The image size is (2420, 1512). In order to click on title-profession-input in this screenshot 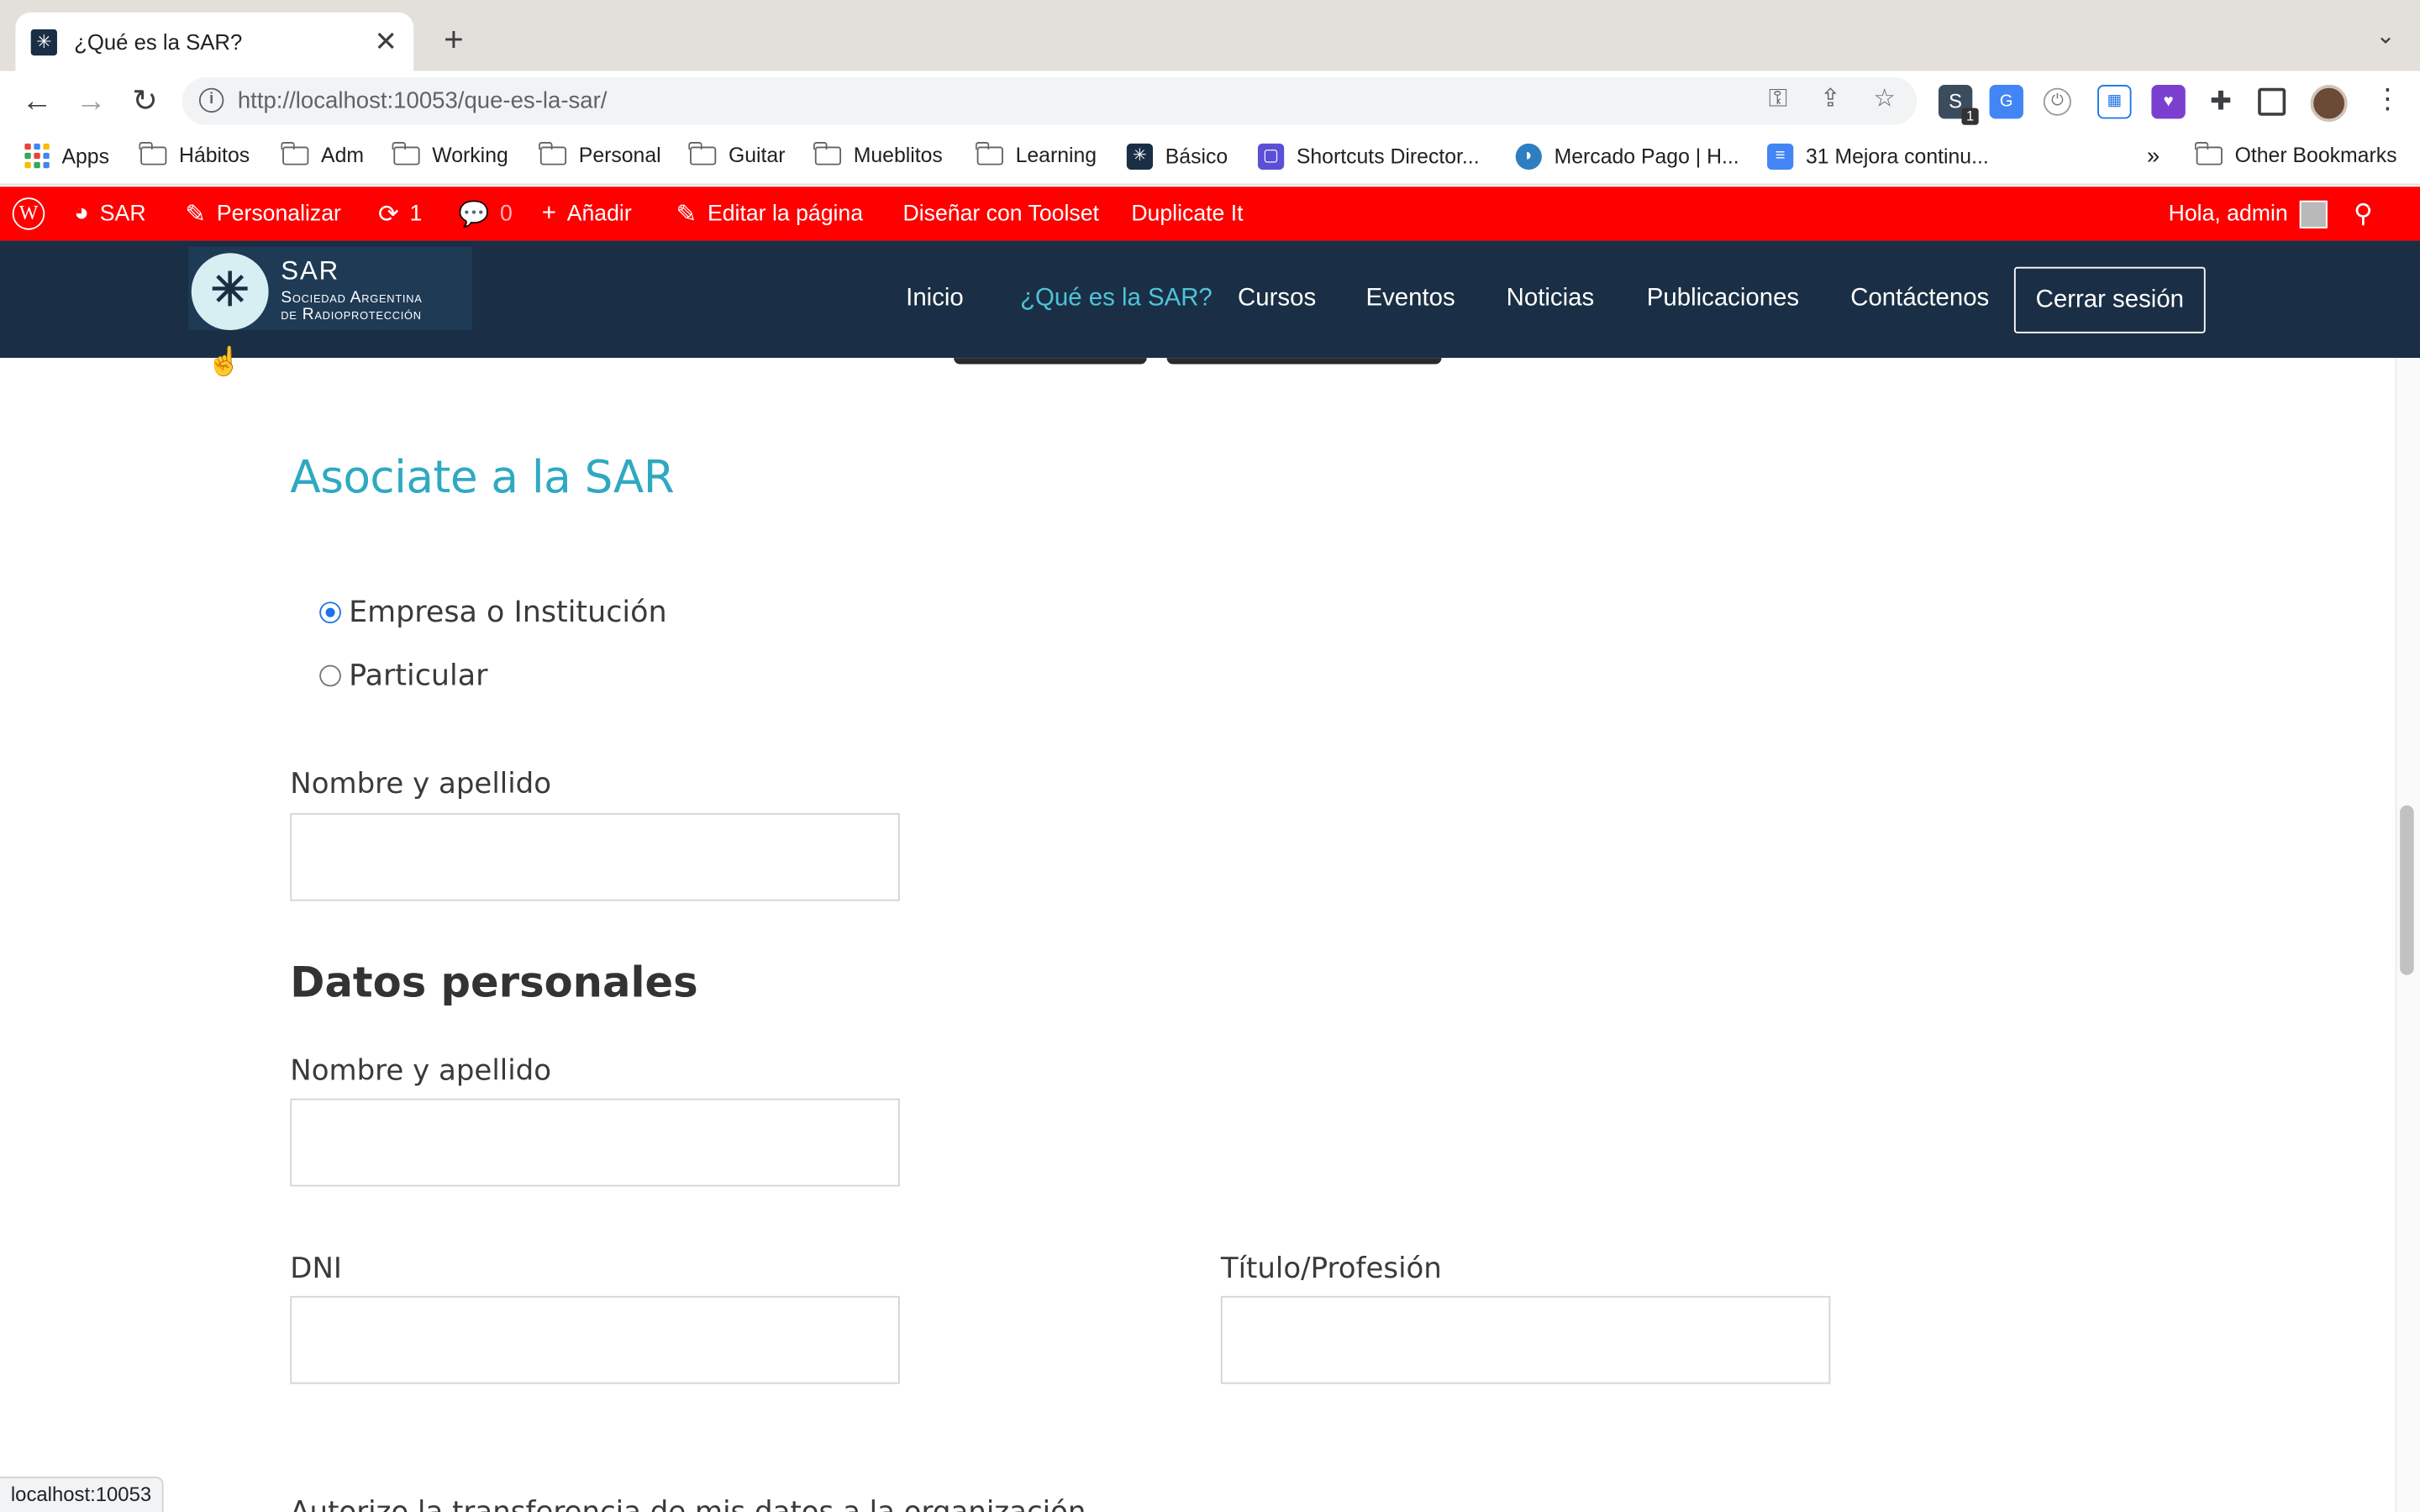, I will do `click(1526, 1339)`.